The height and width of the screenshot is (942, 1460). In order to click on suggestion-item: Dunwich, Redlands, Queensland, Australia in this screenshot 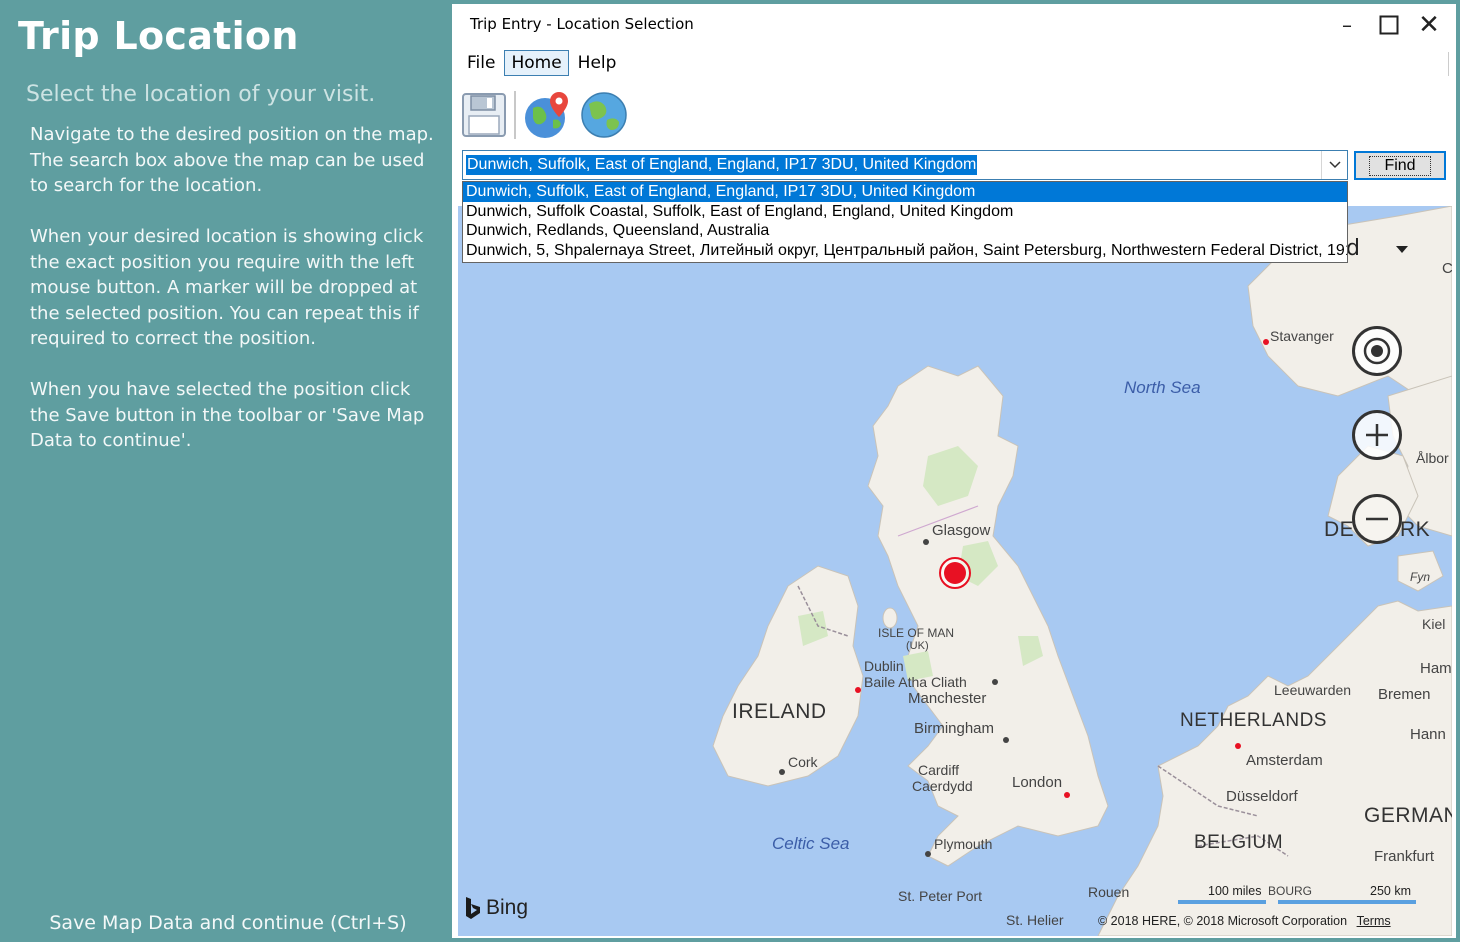, I will do `click(905, 231)`.